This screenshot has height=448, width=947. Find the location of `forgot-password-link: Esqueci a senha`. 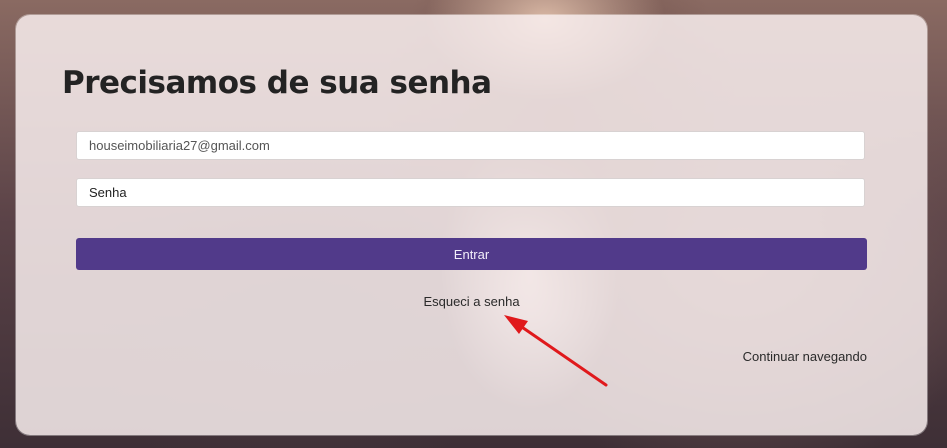

forgot-password-link: Esqueci a senha is located at coordinates (471, 301).